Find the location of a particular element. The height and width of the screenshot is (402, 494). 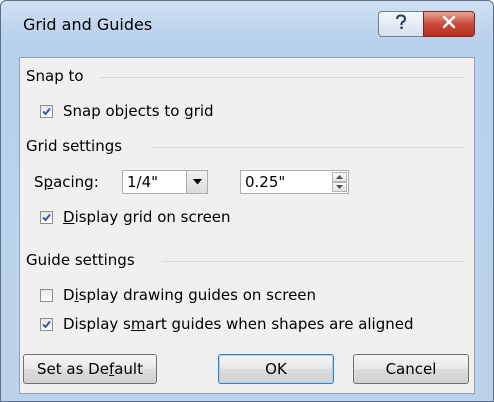

help-button is located at coordinates (401, 24).